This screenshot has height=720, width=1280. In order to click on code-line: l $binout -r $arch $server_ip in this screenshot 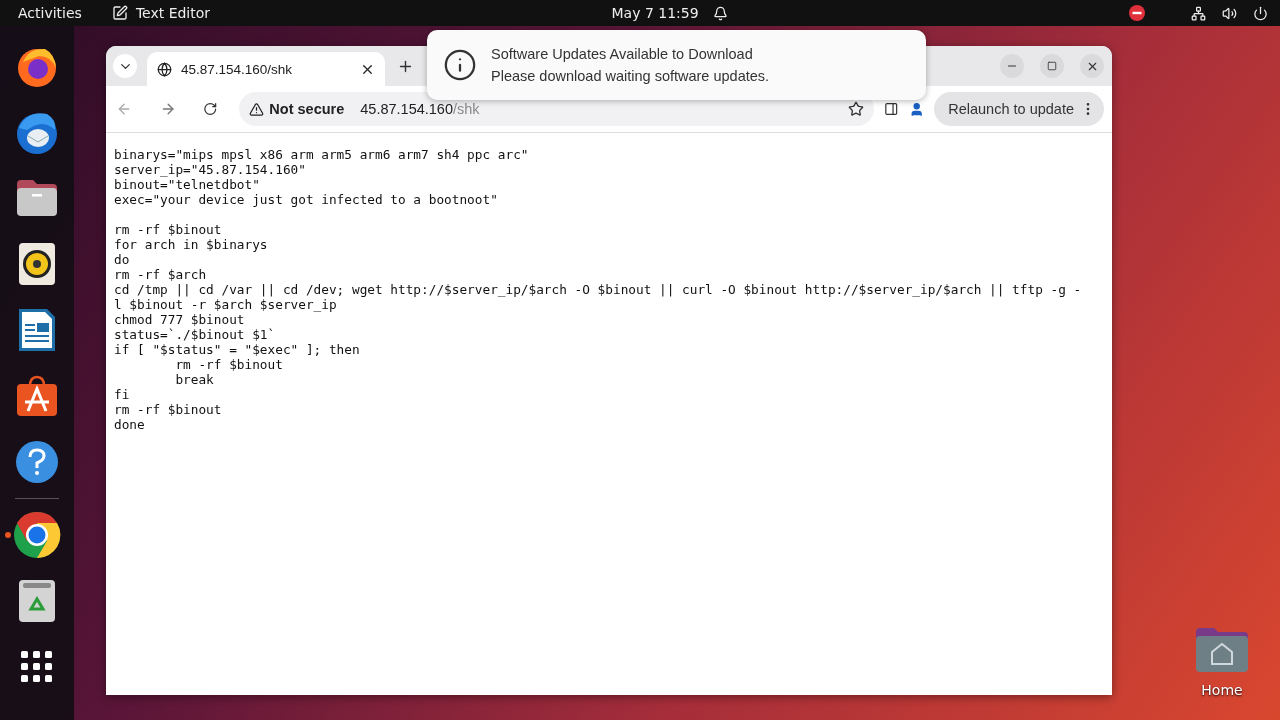, I will do `click(225, 304)`.